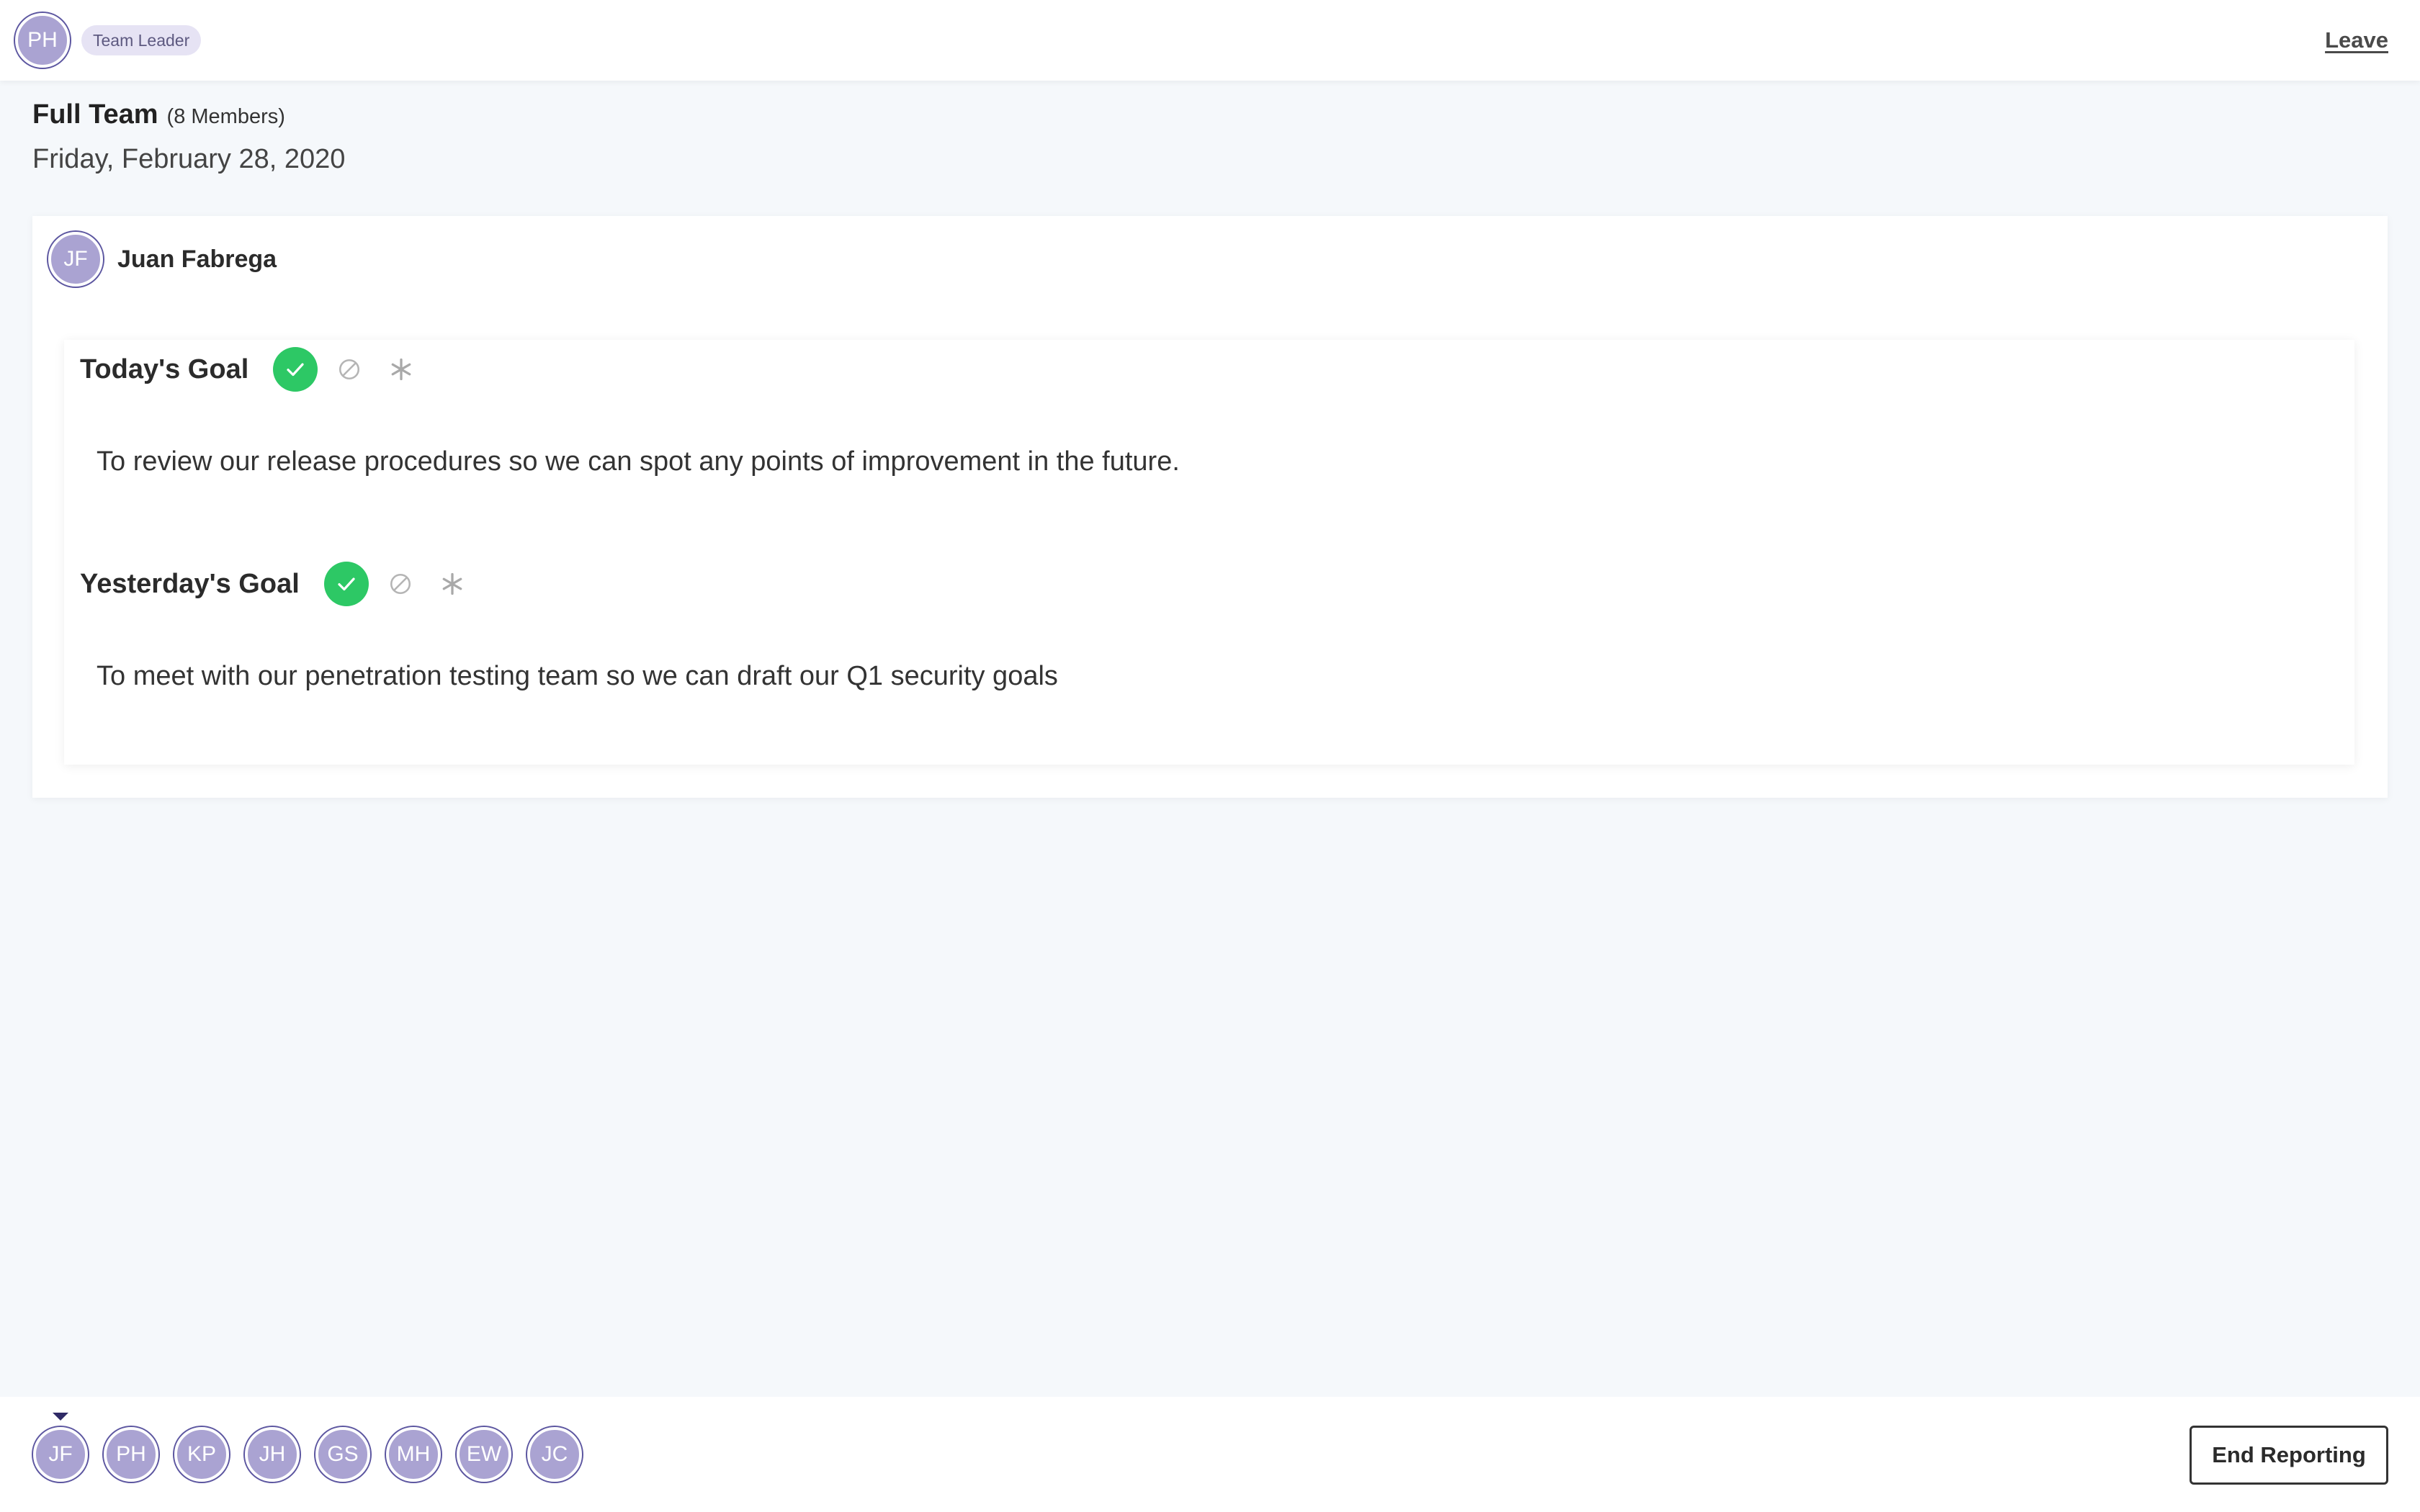 The height and width of the screenshot is (1512, 2420). Describe the element at coordinates (95, 114) in the screenshot. I see `team-name: Full Team` at that location.